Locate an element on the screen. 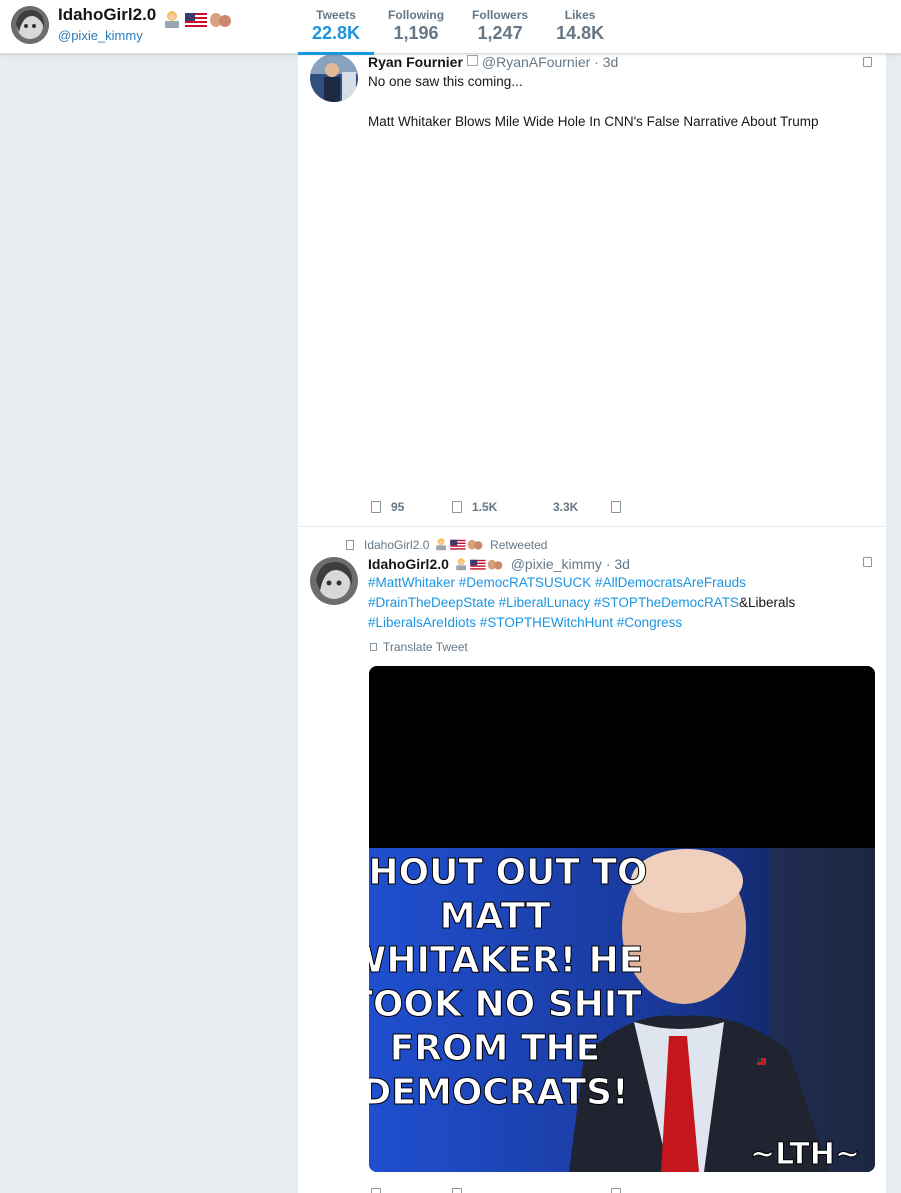 The height and width of the screenshot is (1193, 901). retweeter-emoji-icon is located at coordinates (459, 544).